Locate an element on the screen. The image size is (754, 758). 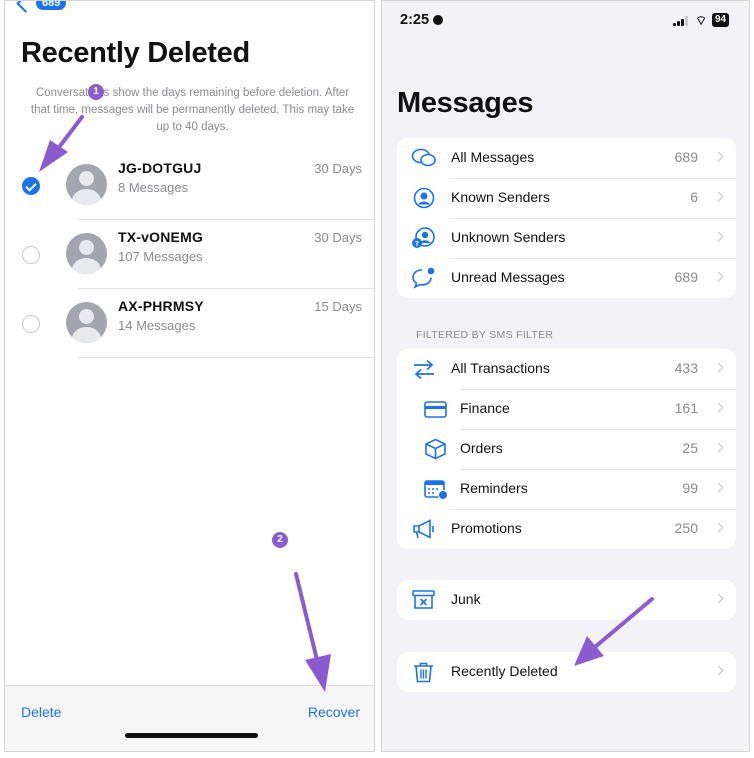
filter-all-messages: All Messages 689 is located at coordinates (566, 158).